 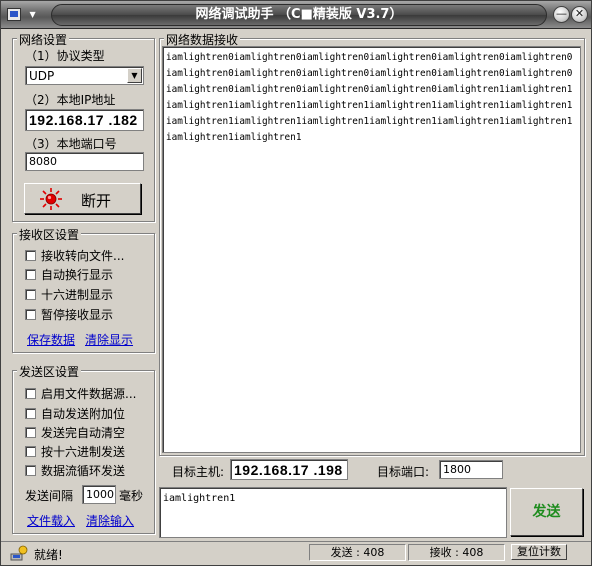 I want to click on status-light-icon, so click(x=51, y=199).